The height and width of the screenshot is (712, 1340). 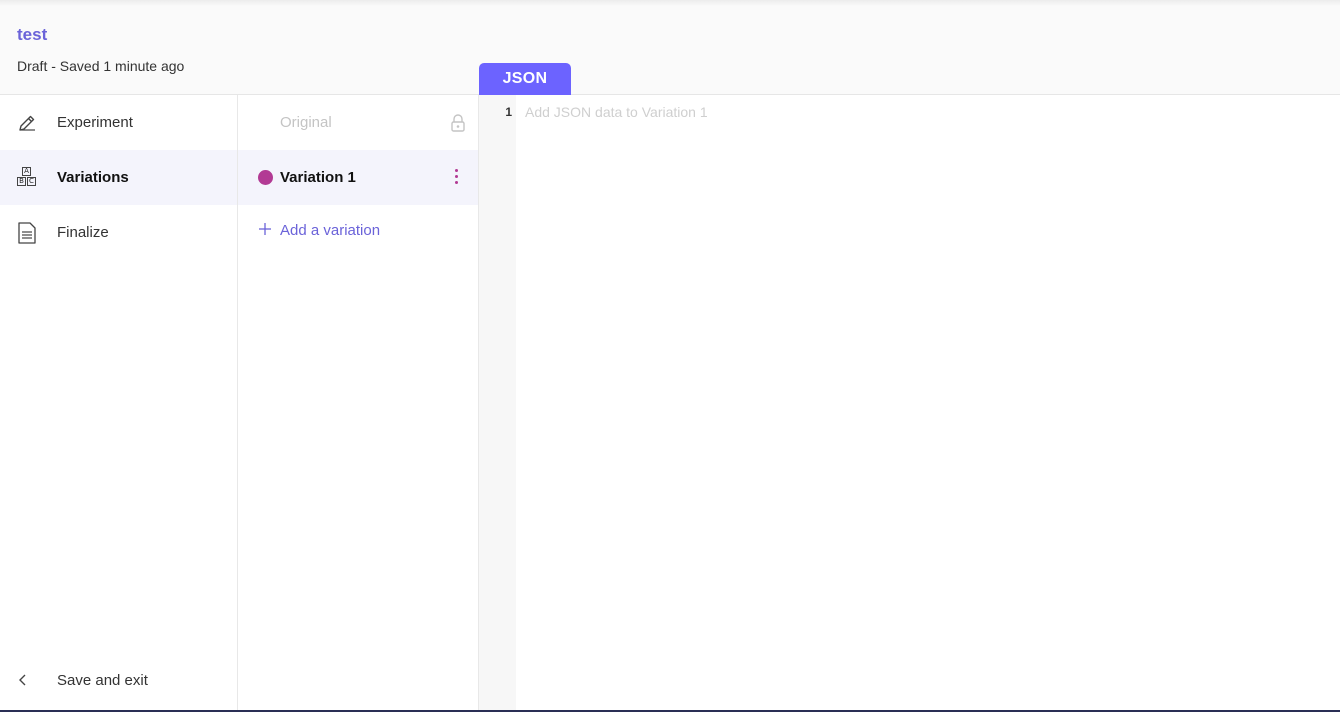 I want to click on json-editor-input, so click(x=920, y=112).